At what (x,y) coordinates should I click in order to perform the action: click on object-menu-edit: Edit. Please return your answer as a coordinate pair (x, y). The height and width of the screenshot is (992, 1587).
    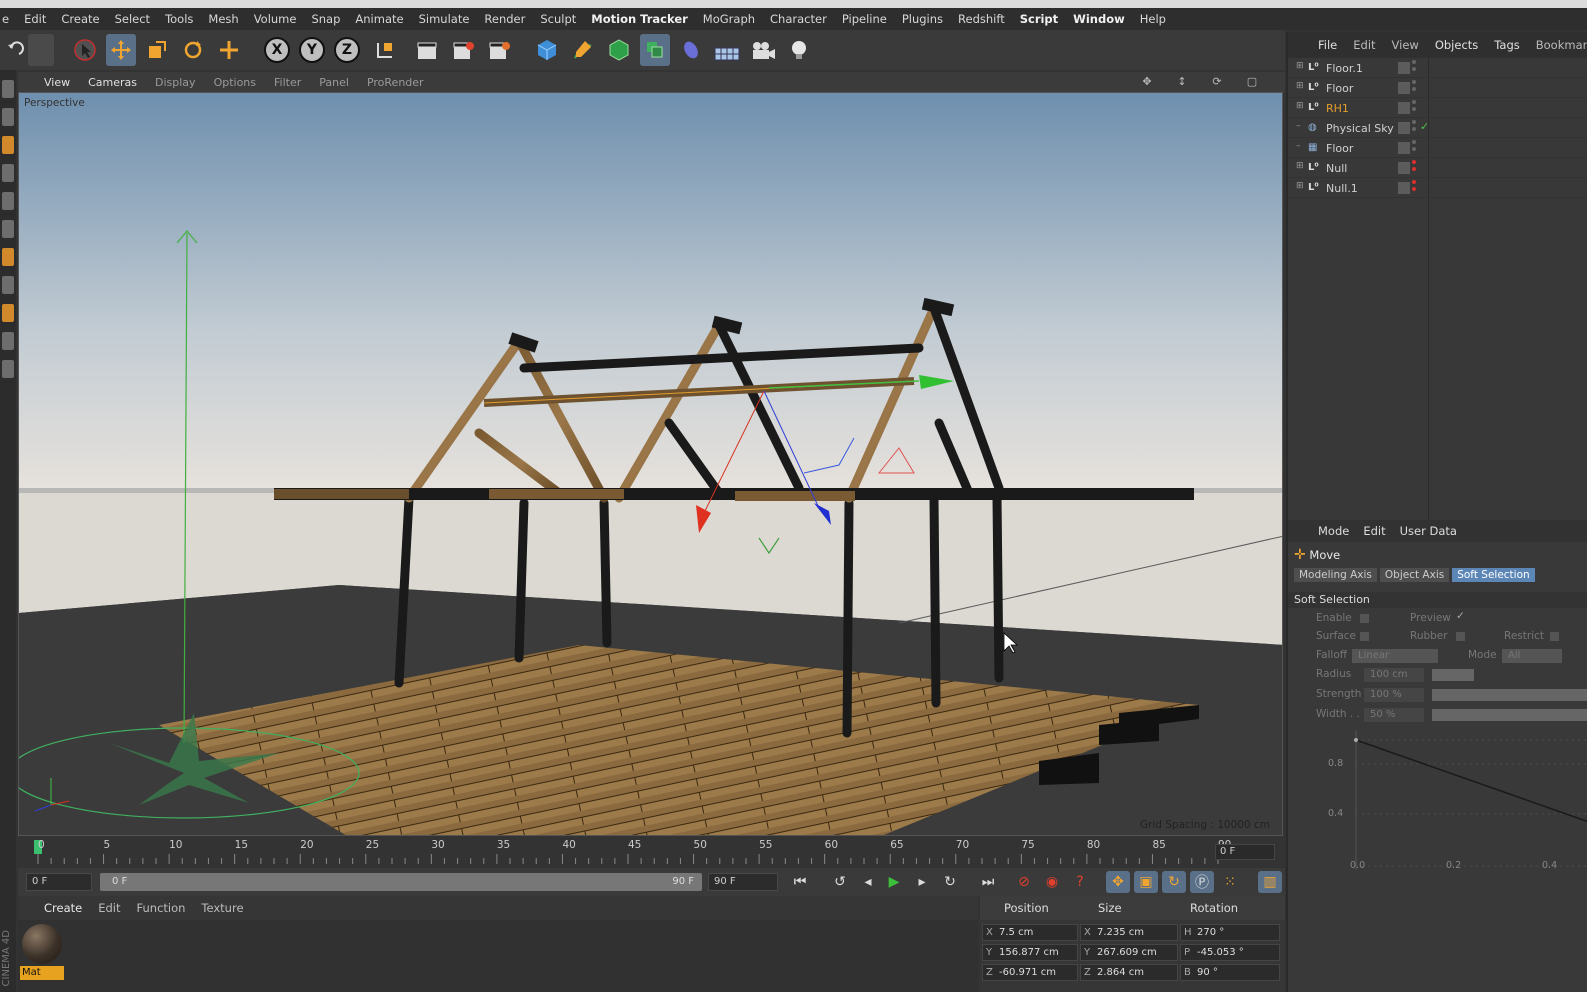
    Looking at the image, I should click on (1364, 45).